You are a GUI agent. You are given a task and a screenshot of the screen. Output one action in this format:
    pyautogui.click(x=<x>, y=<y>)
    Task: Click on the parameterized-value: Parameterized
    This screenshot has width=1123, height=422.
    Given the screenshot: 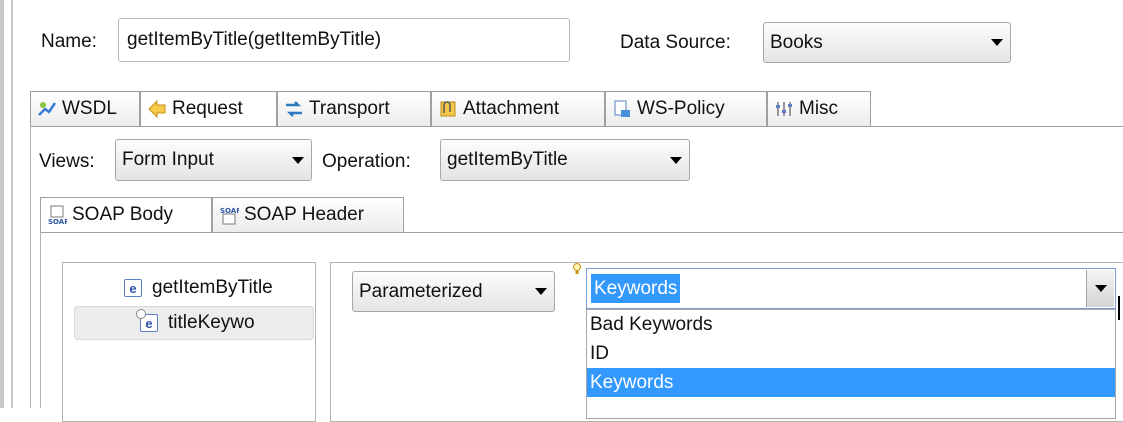 What is the action you would take?
    pyautogui.click(x=421, y=291)
    